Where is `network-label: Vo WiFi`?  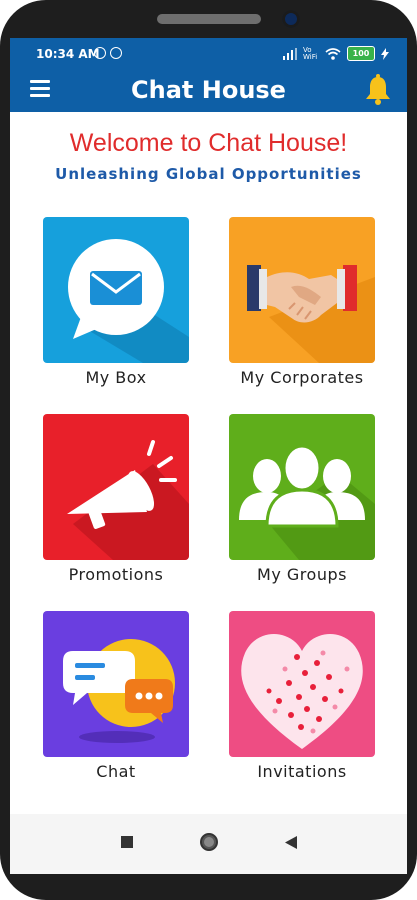 network-label: Vo WiFi is located at coordinates (310, 53).